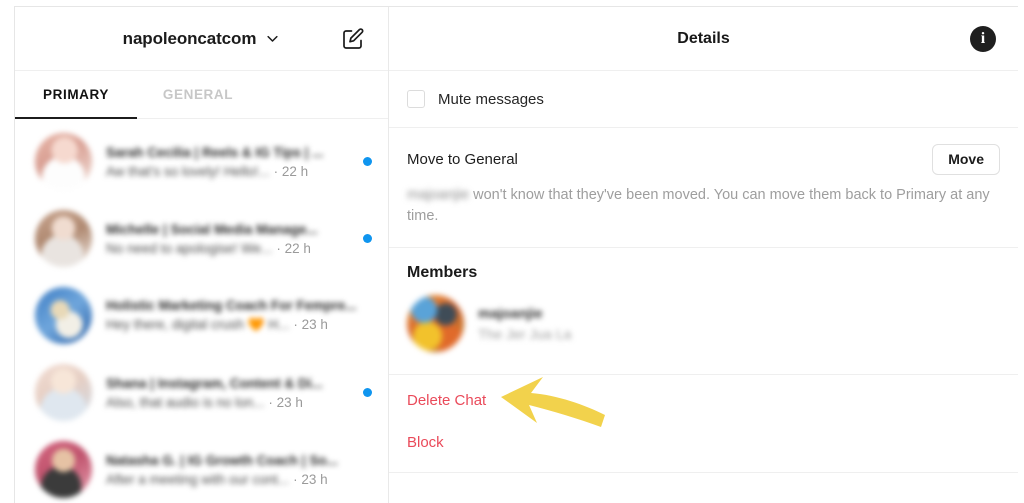 This screenshot has height=503, width=1024. I want to click on inbox-tabs: PRIMARY GENERAL, so click(201, 95).